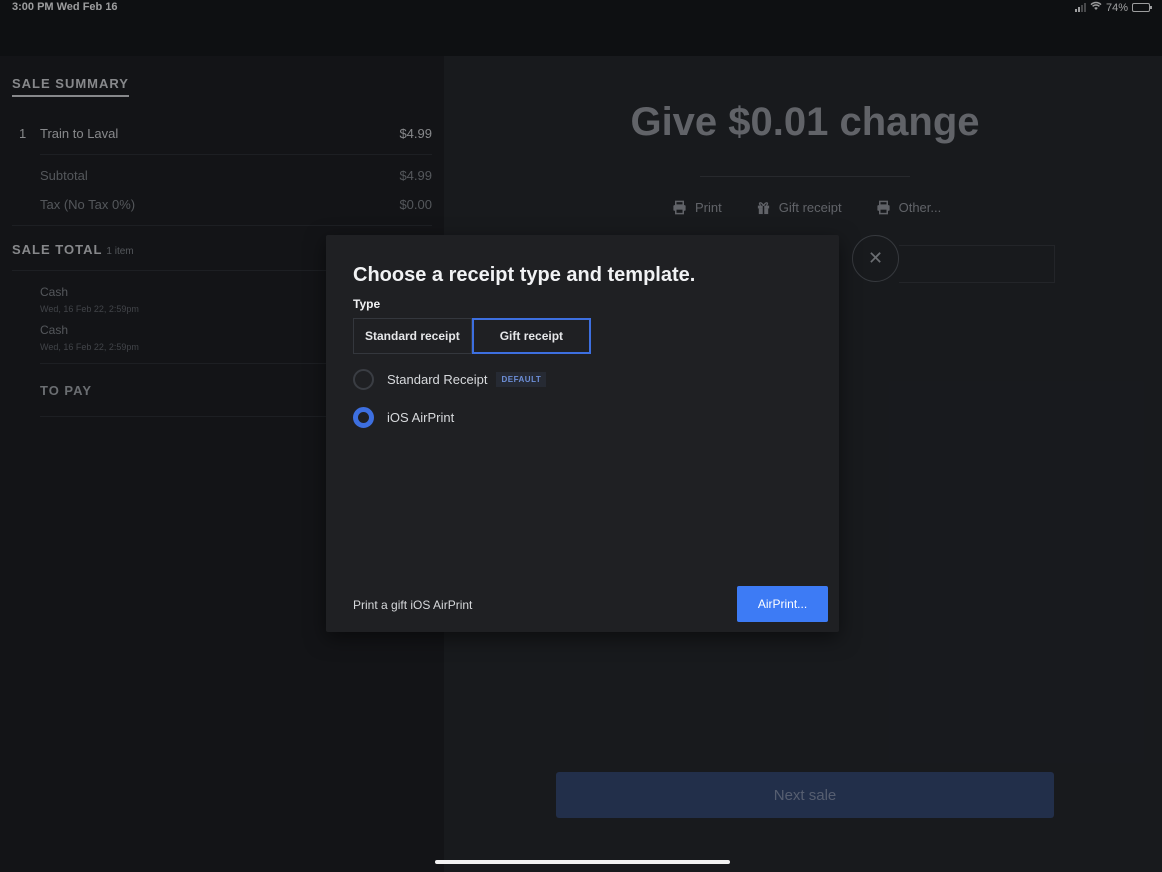 The height and width of the screenshot is (872, 1162). What do you see at coordinates (524, 275) in the screenshot?
I see `modal-title: Choose a receipt type and template.` at bounding box center [524, 275].